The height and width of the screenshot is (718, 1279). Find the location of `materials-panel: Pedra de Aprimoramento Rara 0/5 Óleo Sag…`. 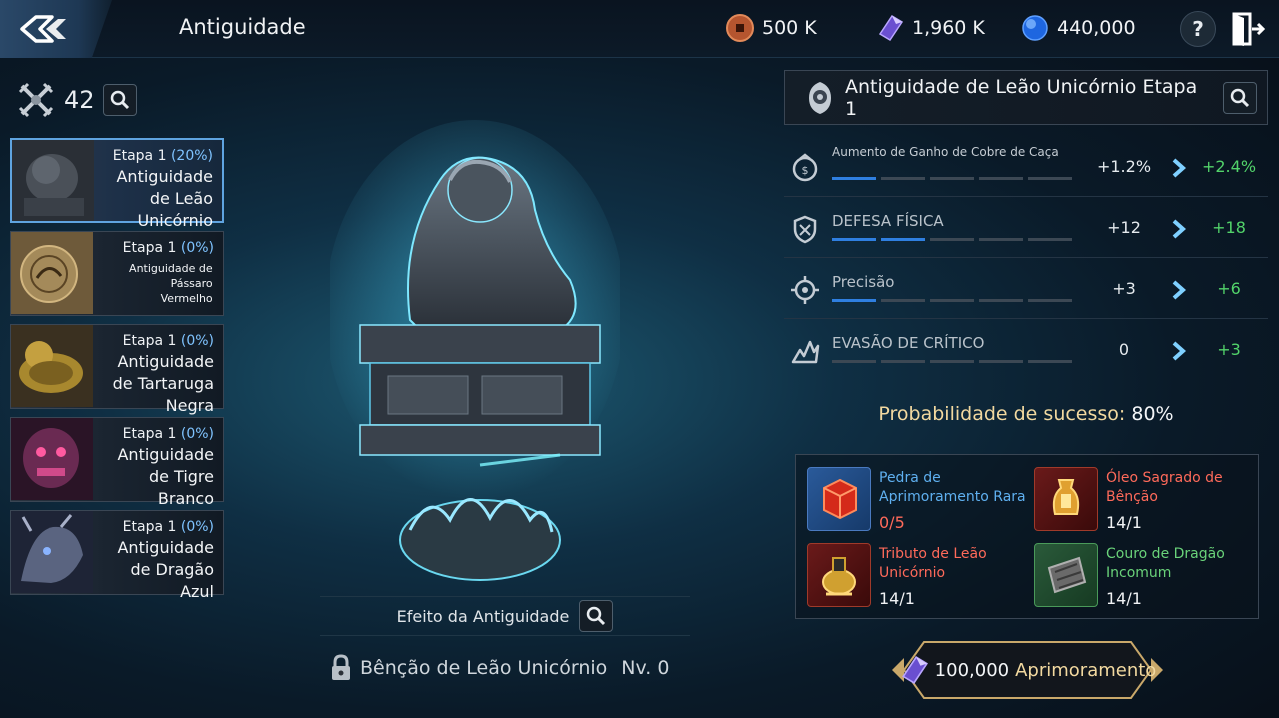

materials-panel: Pedra de Aprimoramento Rara 0/5 Óleo Sag… is located at coordinates (1027, 536).